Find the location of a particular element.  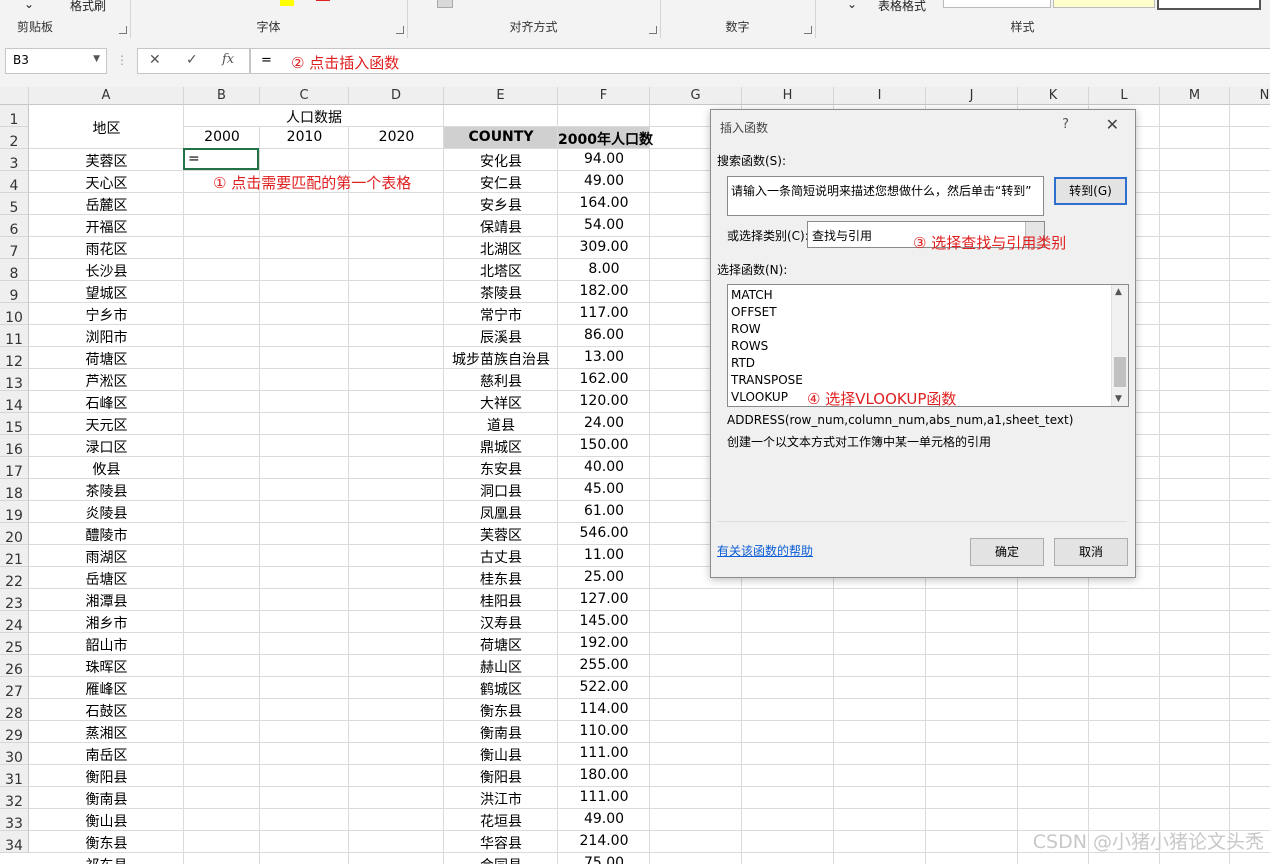

function-item: MATCH is located at coordinates (752, 295).